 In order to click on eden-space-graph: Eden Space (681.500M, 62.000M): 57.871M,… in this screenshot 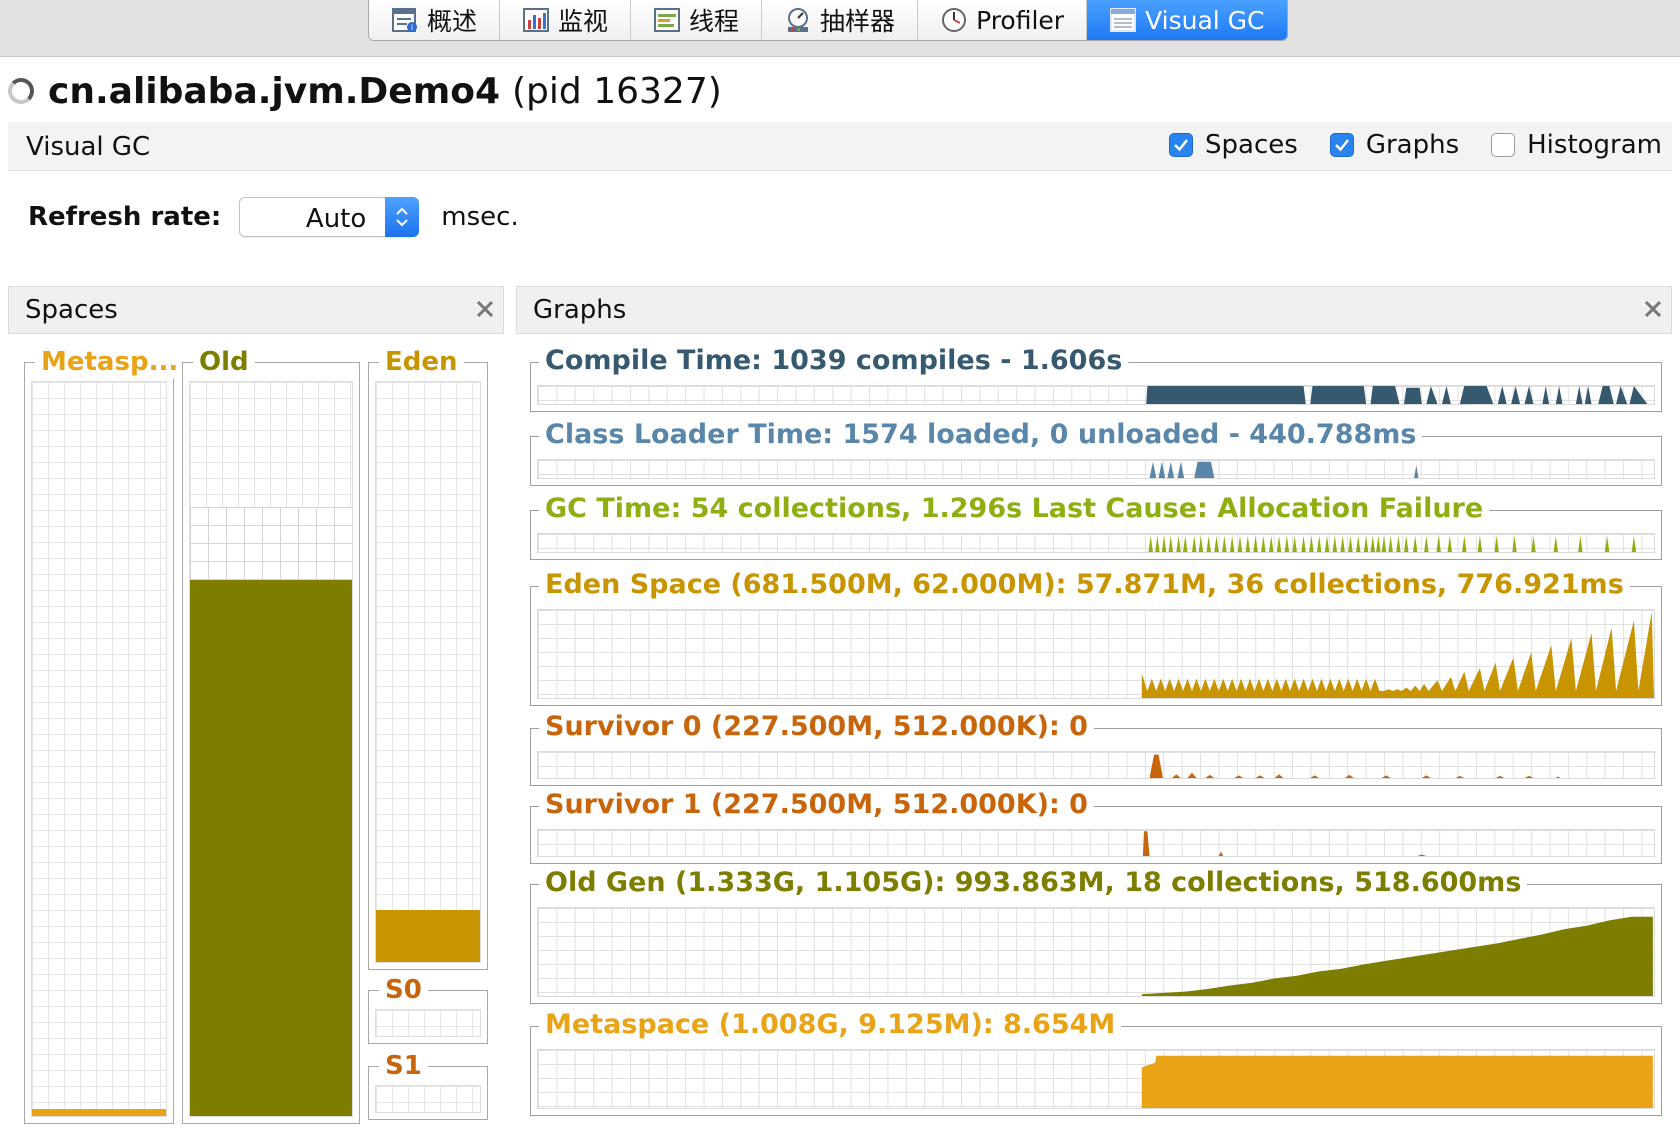, I will do `click(1096, 636)`.